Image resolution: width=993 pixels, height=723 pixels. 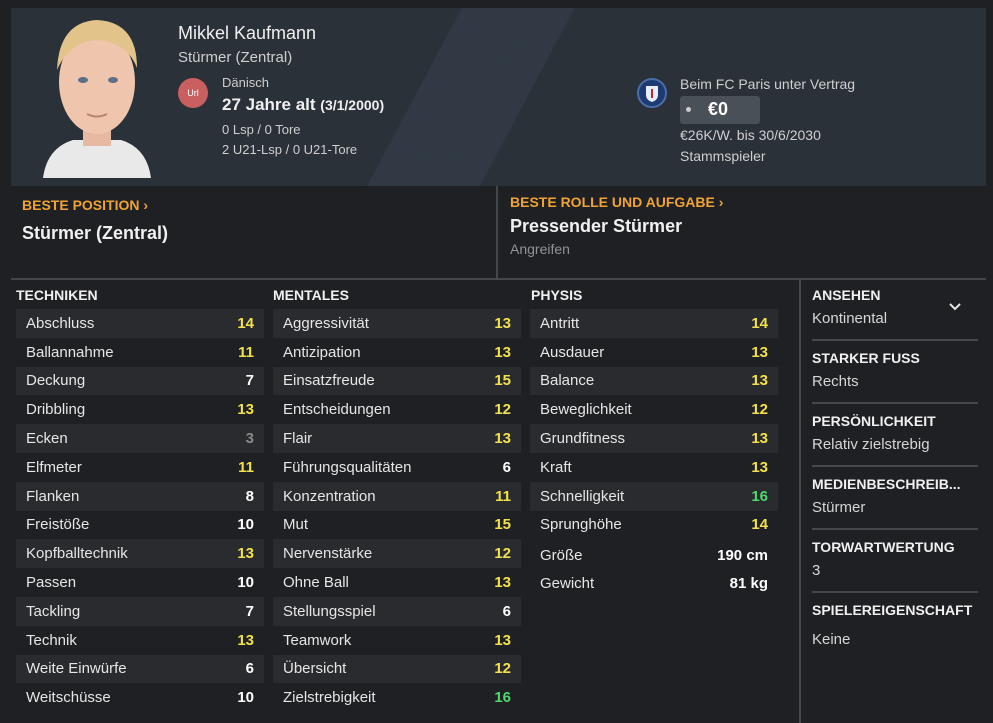 What do you see at coordinates (502, 669) in the screenshot?
I see `attribute-value: 12` at bounding box center [502, 669].